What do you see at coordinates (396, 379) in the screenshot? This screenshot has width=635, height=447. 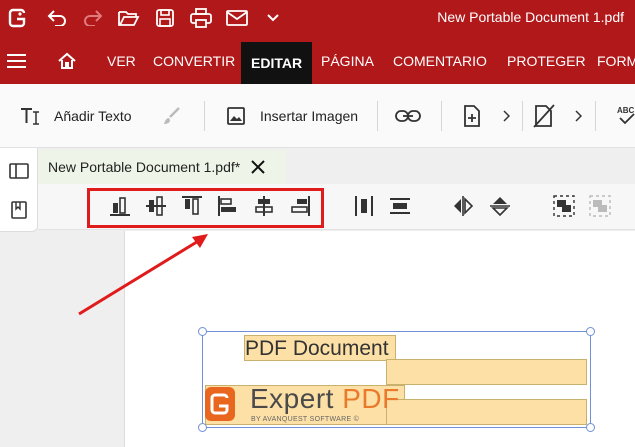 I see `selection-box` at bounding box center [396, 379].